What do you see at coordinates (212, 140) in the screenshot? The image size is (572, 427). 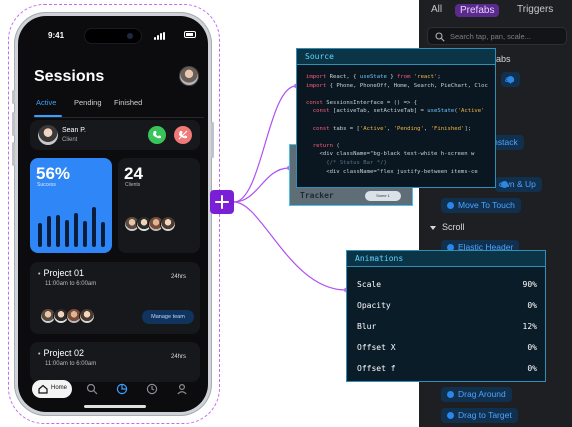 I see `power-button` at bounding box center [212, 140].